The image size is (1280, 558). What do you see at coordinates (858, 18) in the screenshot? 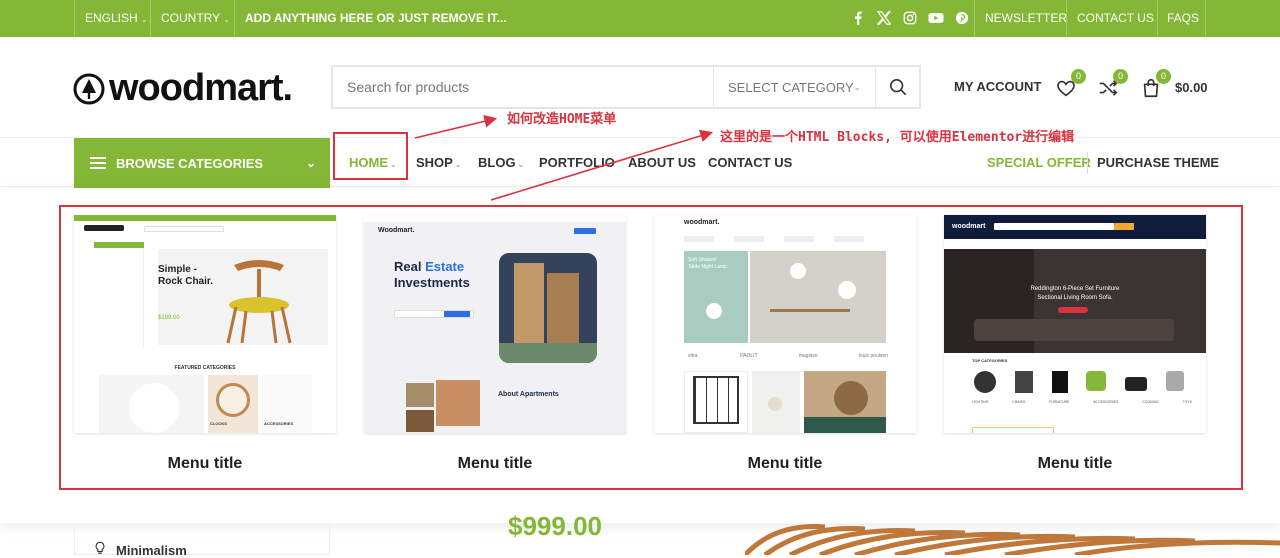
I see `facebook-icon` at bounding box center [858, 18].